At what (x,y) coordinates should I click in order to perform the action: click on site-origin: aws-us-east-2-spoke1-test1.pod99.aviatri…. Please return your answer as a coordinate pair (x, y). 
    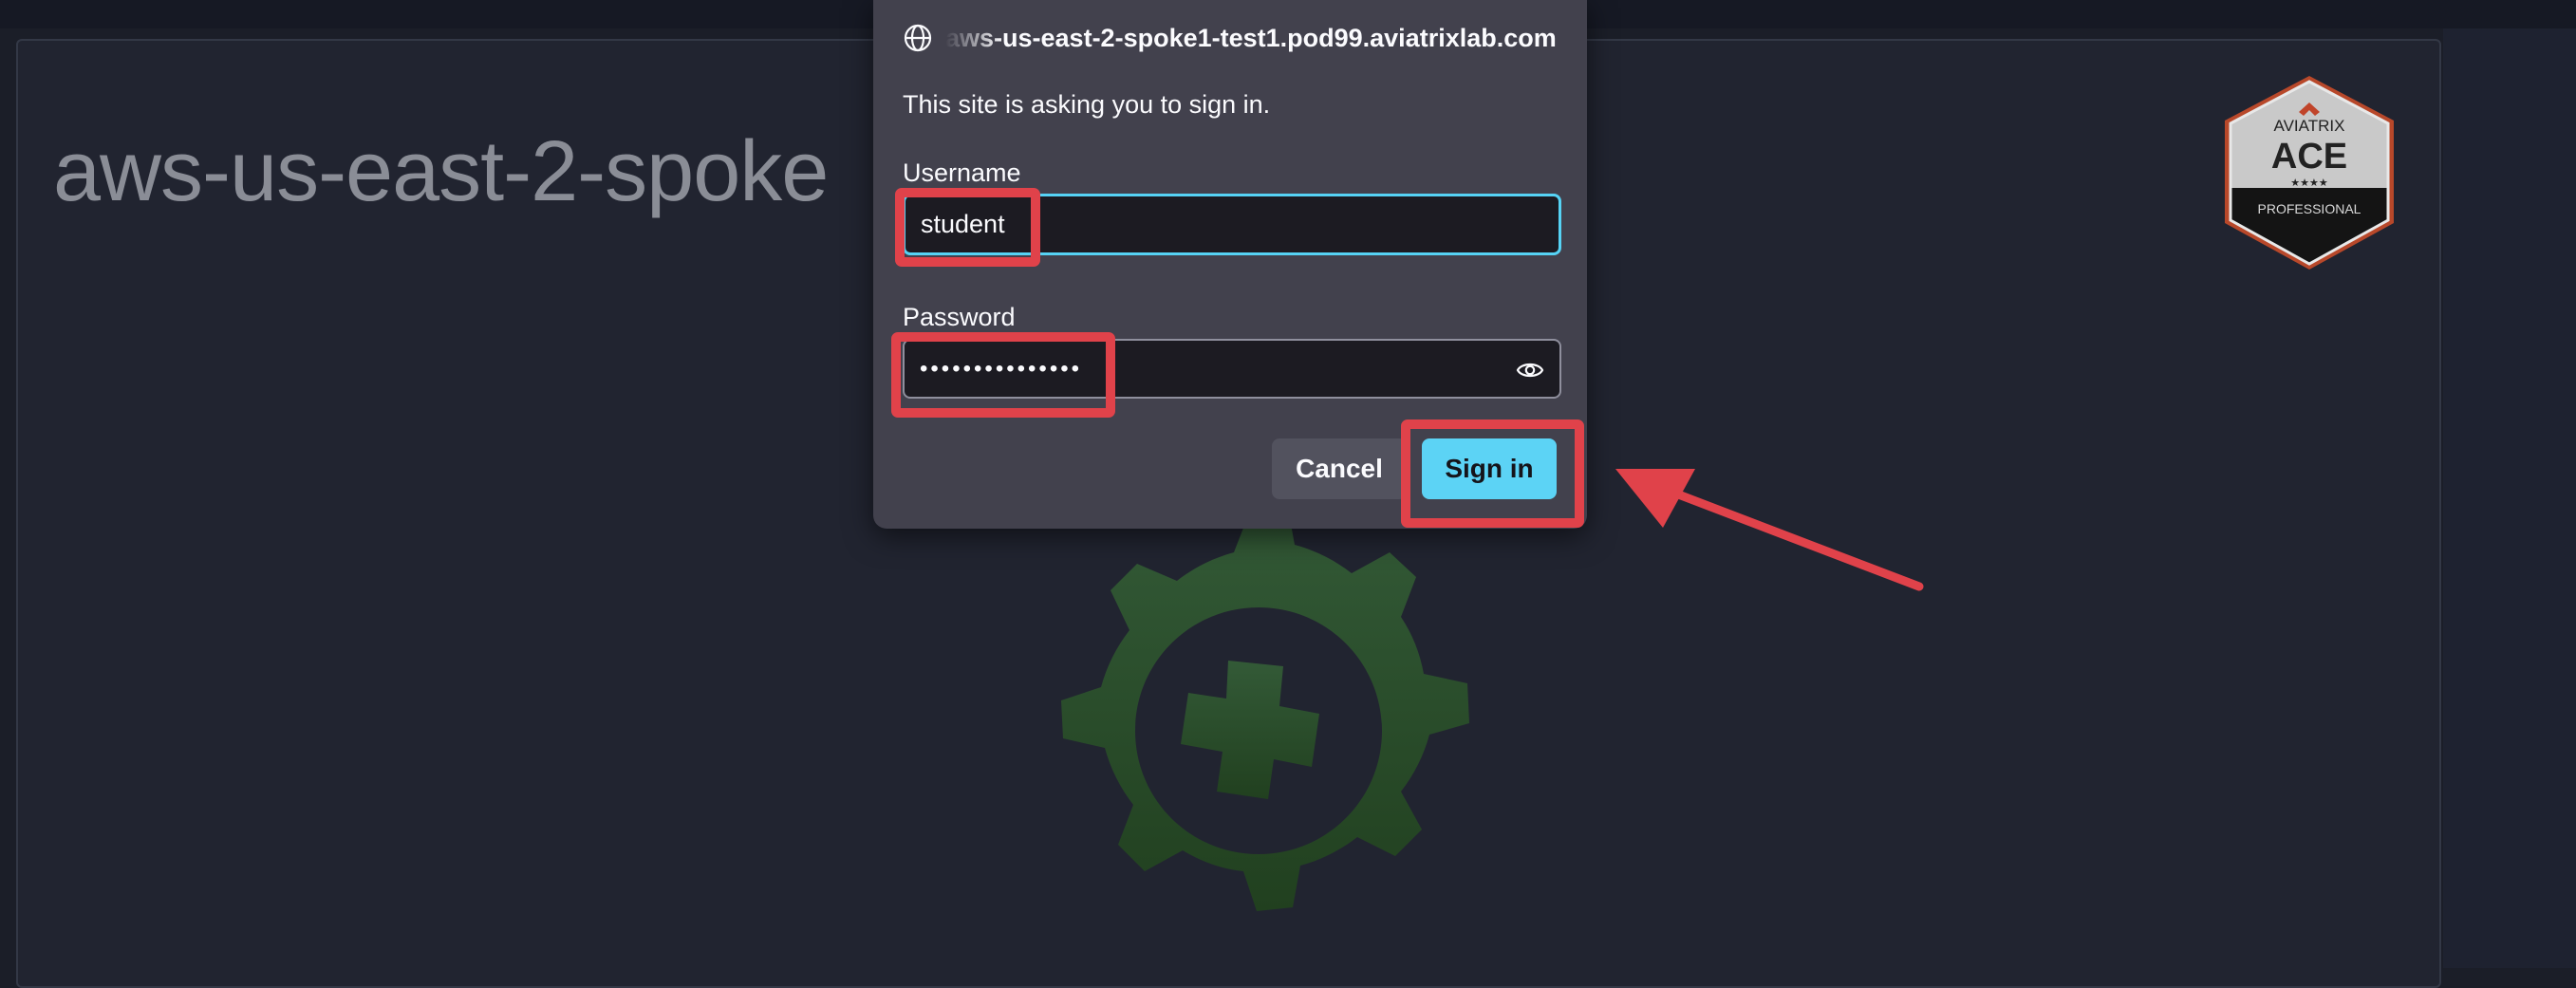
    Looking at the image, I should click on (1251, 38).